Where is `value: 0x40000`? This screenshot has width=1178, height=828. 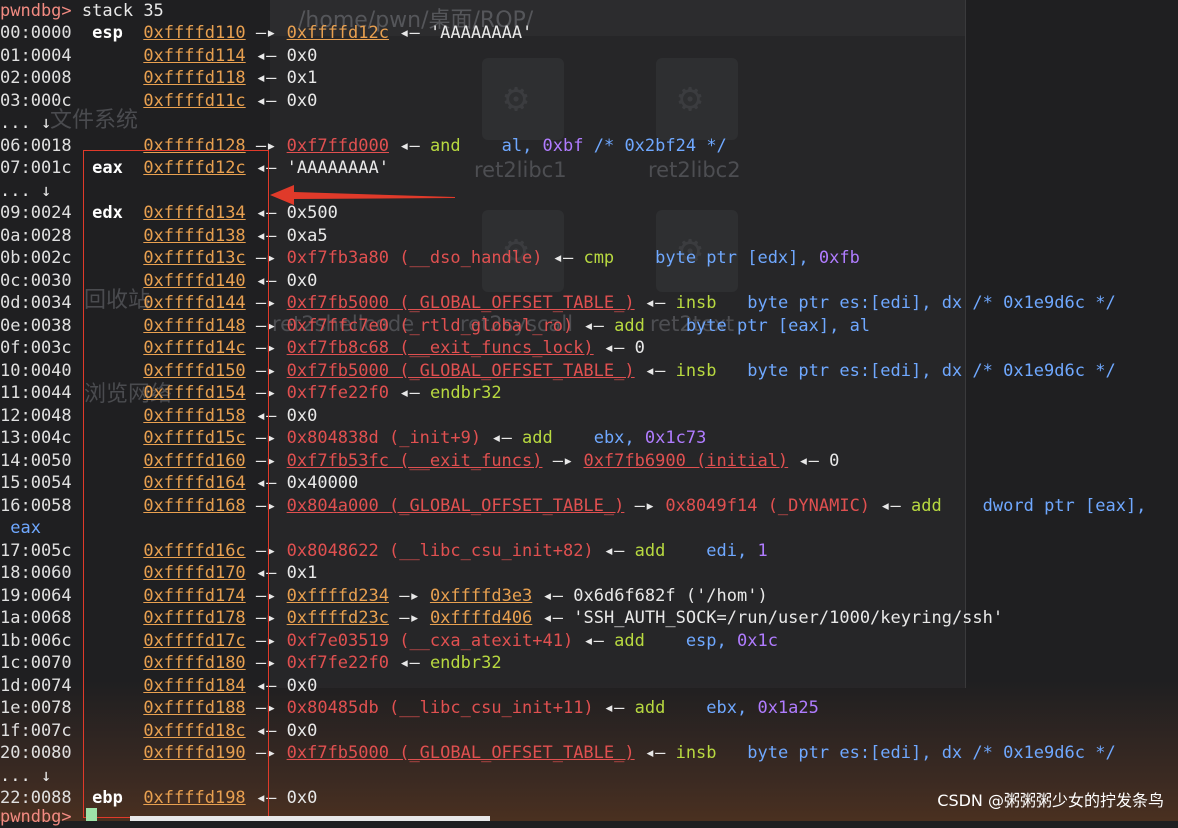 value: 0x40000 is located at coordinates (322, 483).